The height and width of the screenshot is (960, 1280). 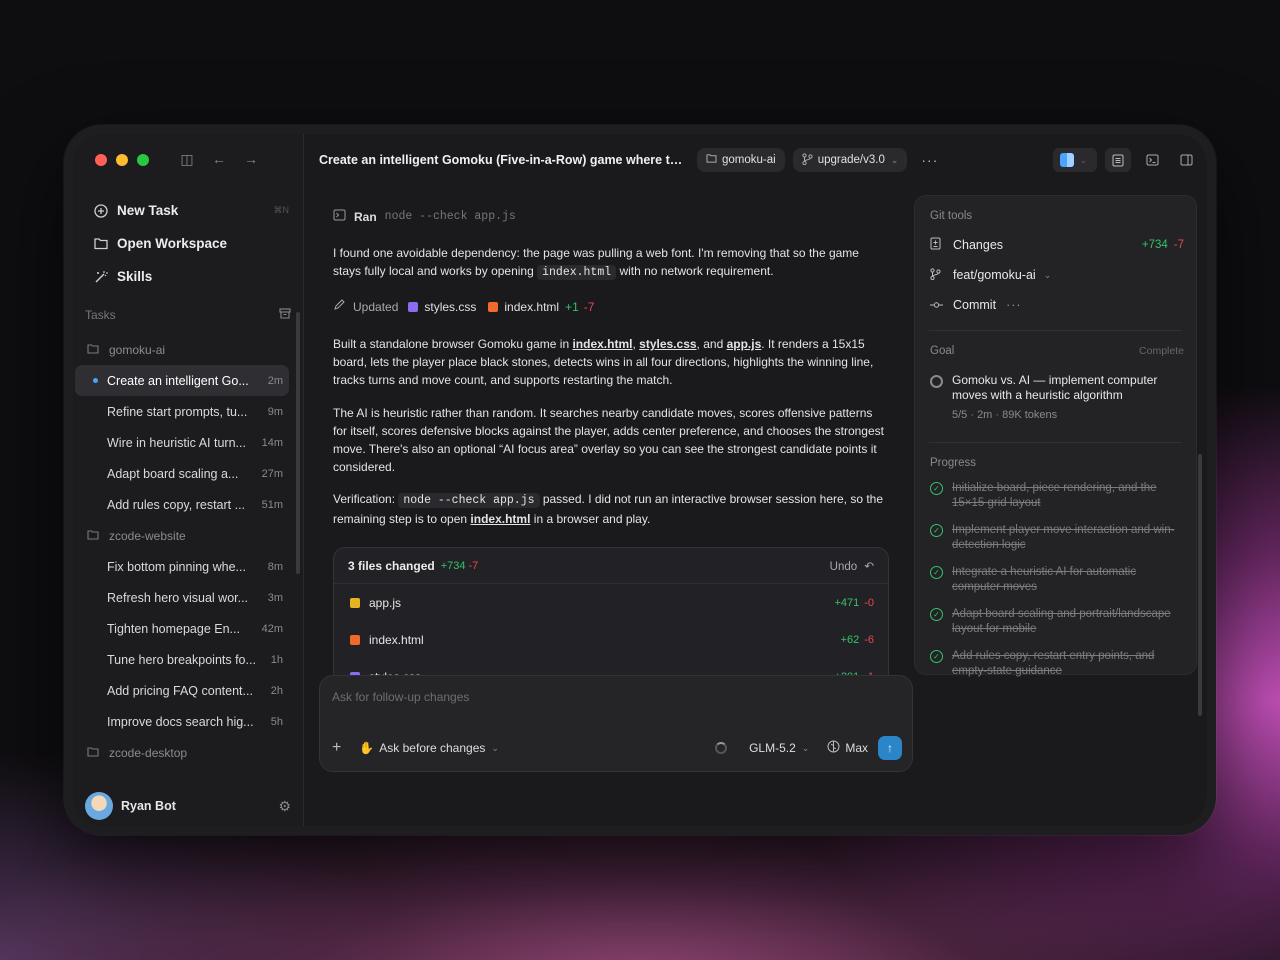 What do you see at coordinates (182, 473) in the screenshot?
I see `task-item: Adapt board scaling a... 27m` at bounding box center [182, 473].